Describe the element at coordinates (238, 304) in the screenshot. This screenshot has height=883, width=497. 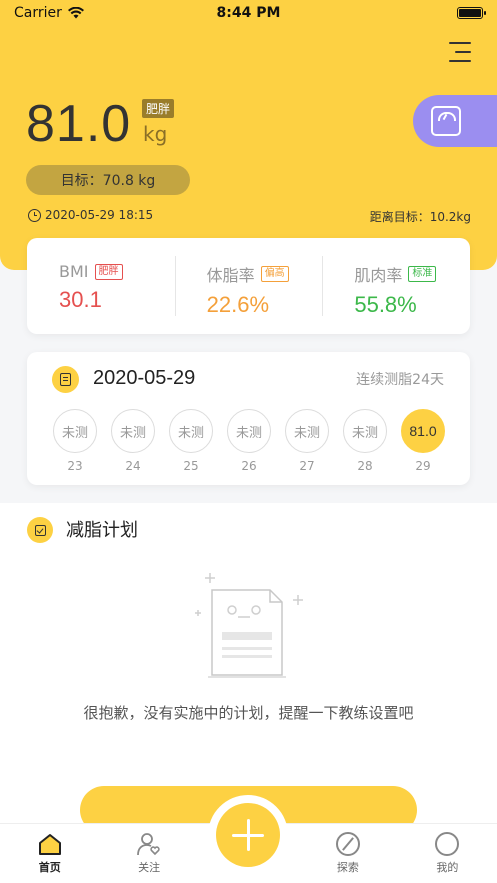
I see `metric-value: 22.6%` at that location.